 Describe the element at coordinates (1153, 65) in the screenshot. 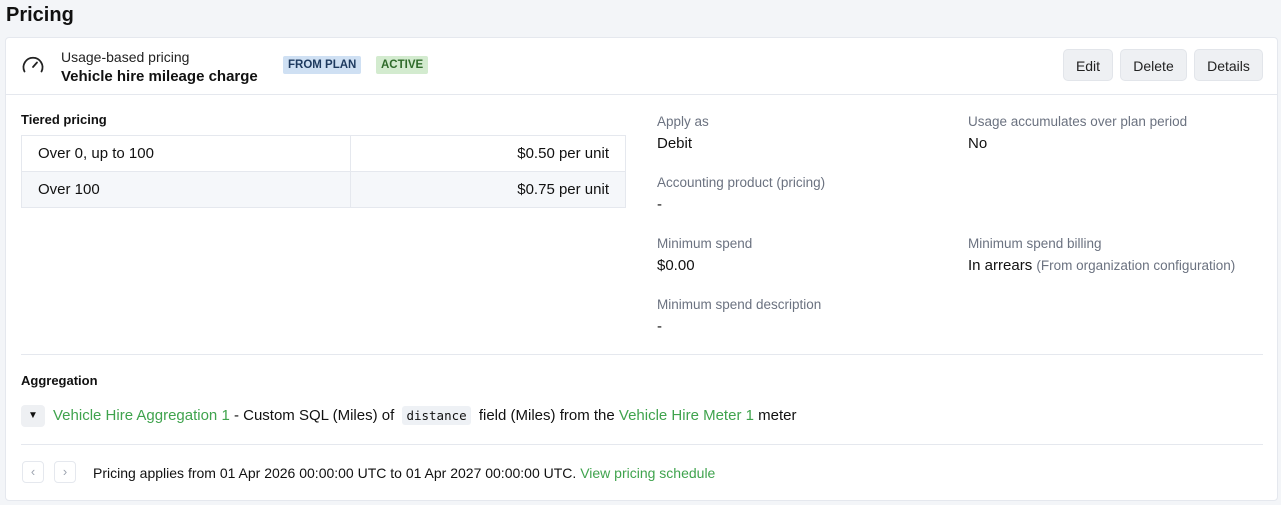

I see `delete-button: Delete` at that location.